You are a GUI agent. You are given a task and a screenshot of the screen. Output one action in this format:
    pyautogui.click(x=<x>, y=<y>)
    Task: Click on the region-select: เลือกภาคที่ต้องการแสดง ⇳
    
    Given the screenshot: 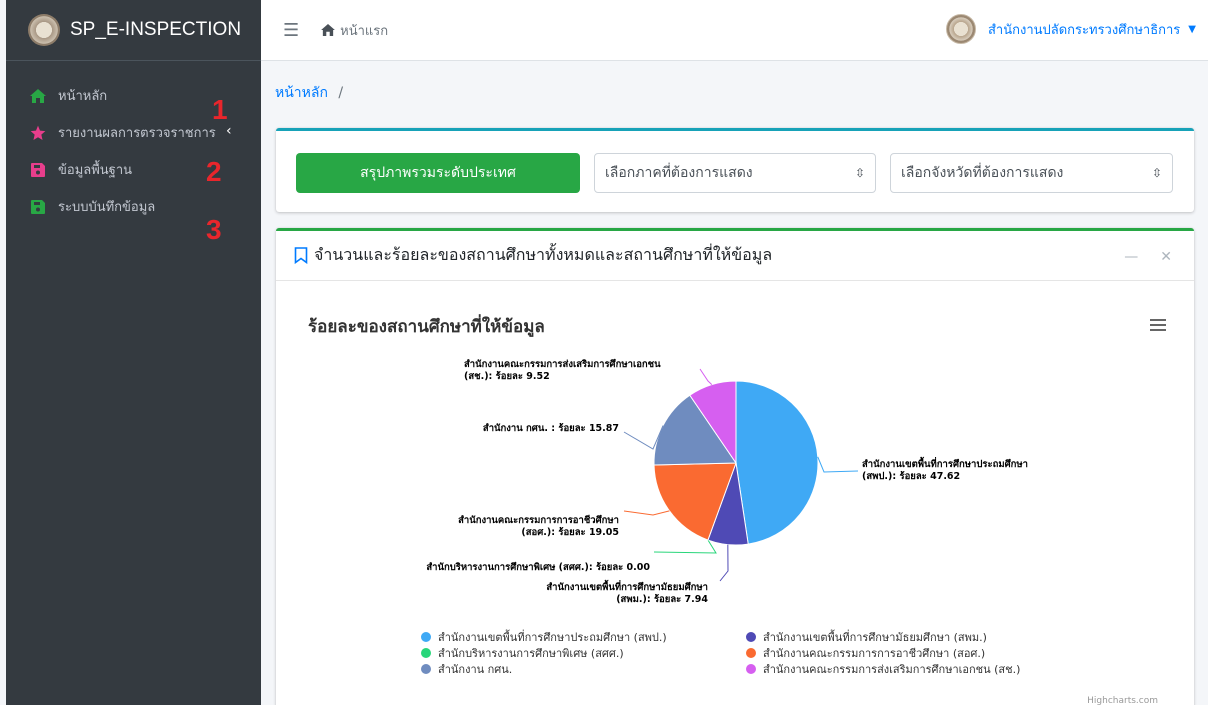 What is the action you would take?
    pyautogui.click(x=735, y=173)
    